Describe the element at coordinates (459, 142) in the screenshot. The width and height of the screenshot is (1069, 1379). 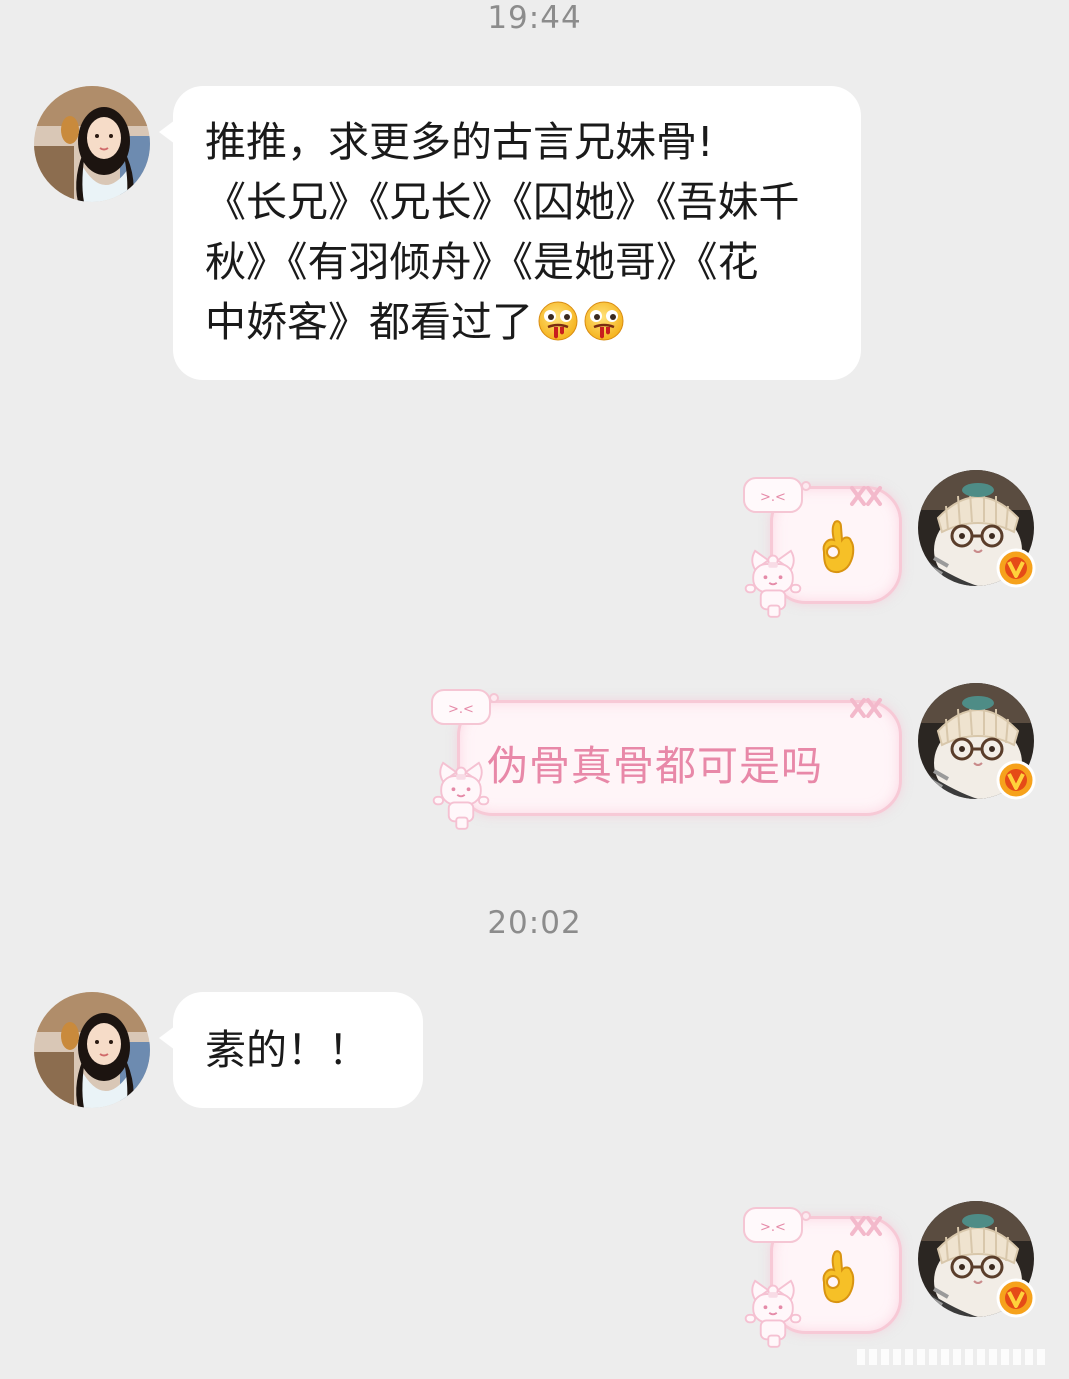
I see `message-text-line: 推推，求更多的古言兄妹骨!` at that location.